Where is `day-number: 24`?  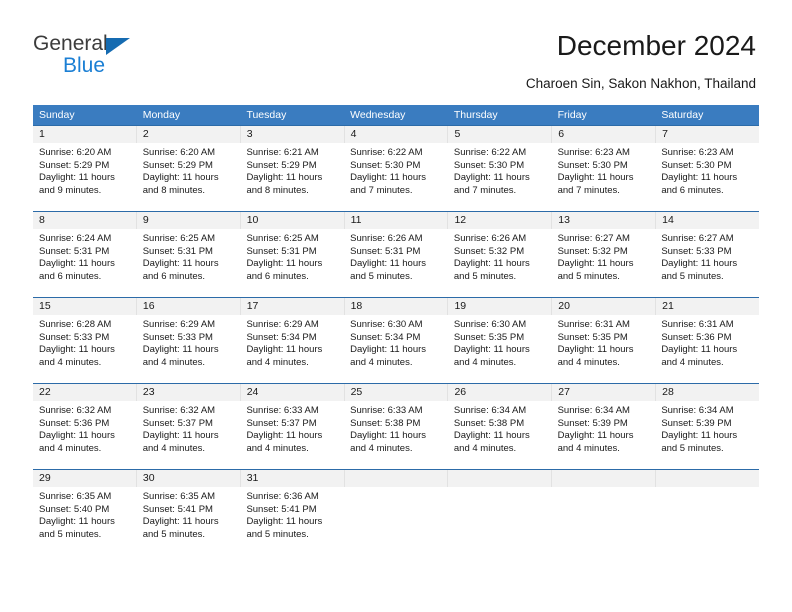 day-number: 24 is located at coordinates (293, 392).